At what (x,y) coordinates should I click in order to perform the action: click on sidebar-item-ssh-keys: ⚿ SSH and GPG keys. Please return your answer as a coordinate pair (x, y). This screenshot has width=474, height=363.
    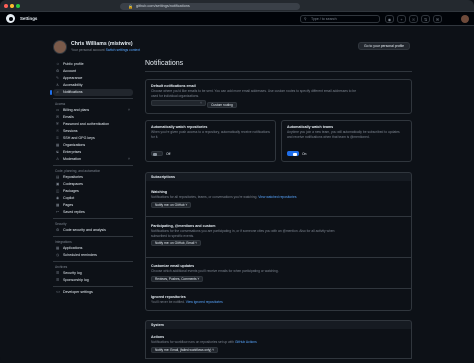
    Looking at the image, I should click on (93, 138).